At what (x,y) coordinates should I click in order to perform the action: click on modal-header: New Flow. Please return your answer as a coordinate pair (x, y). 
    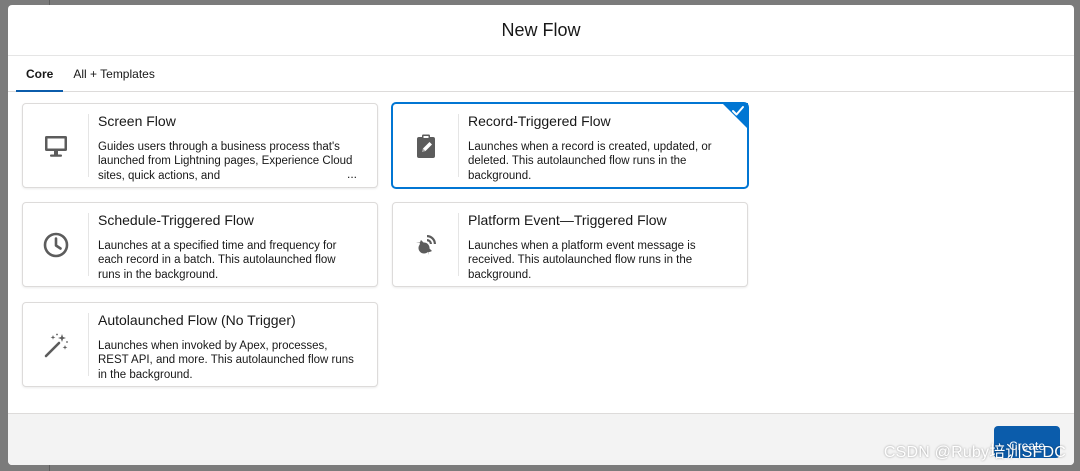
    Looking at the image, I should click on (541, 30).